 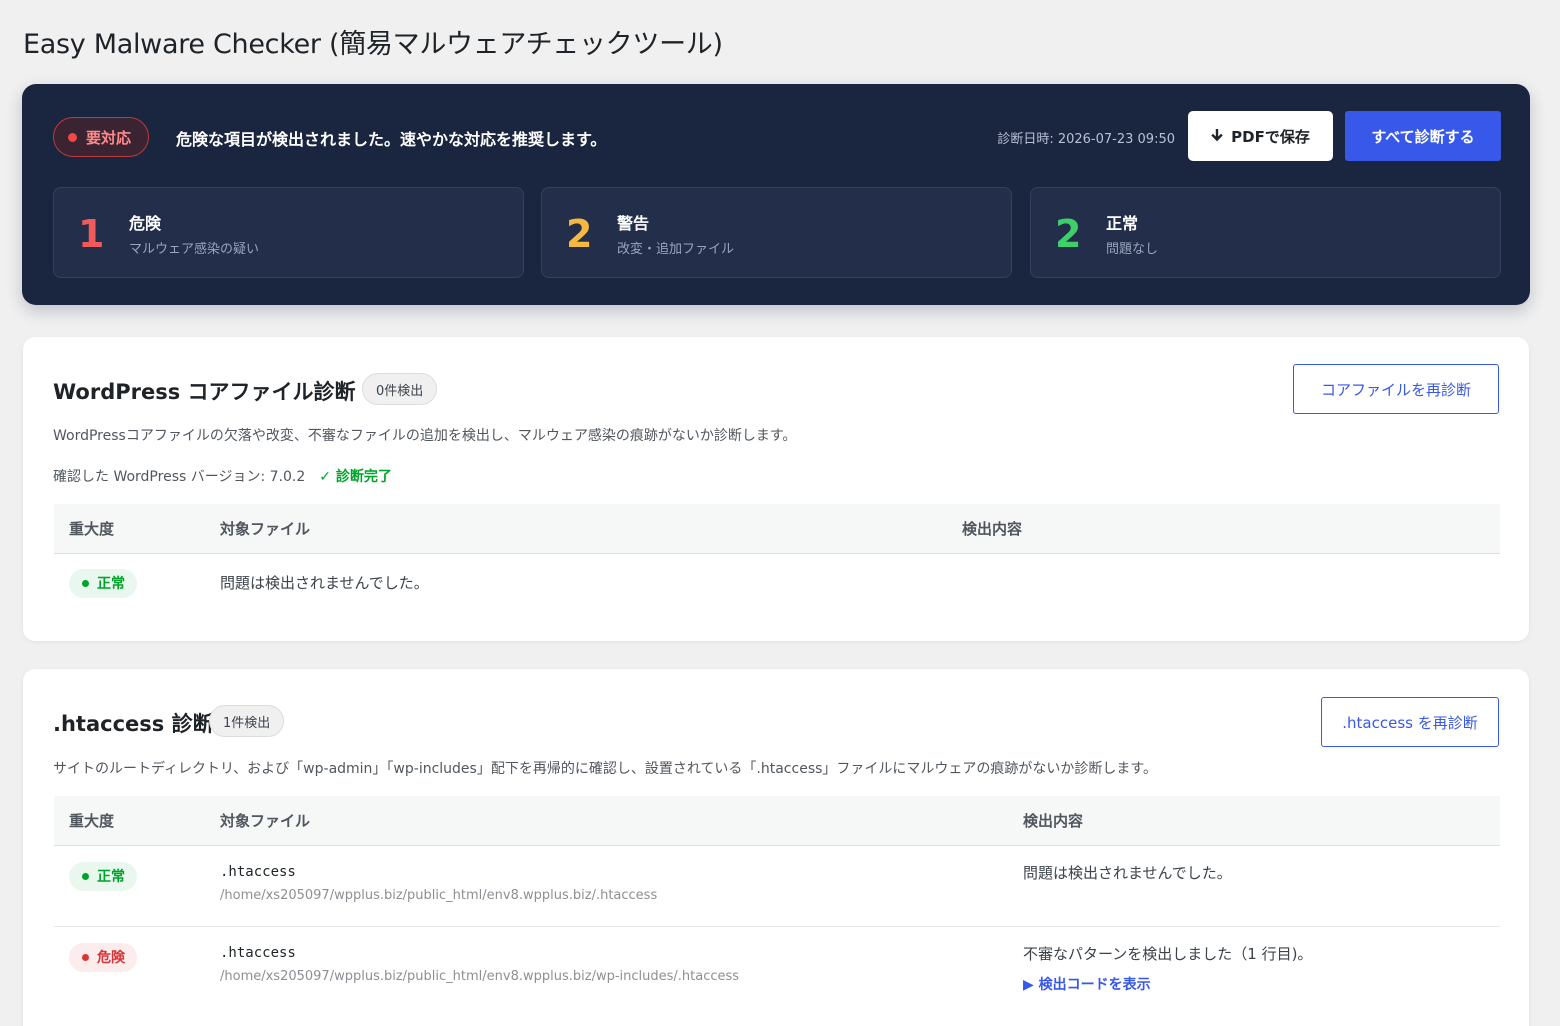 What do you see at coordinates (633, 223) in the screenshot?
I see `stat-label-warning: 警告` at bounding box center [633, 223].